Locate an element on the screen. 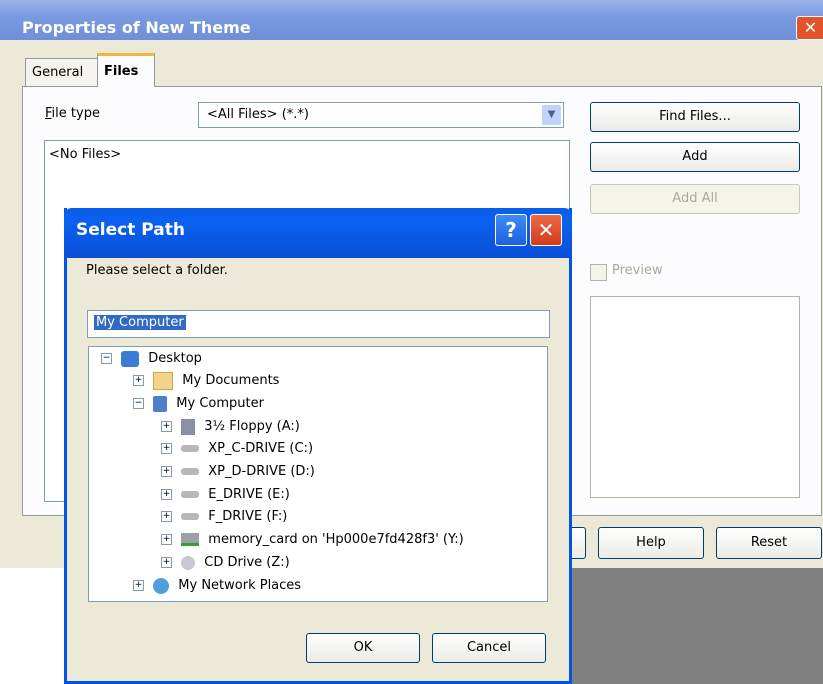 This screenshot has height=684, width=823. help-button: Help is located at coordinates (651, 543).